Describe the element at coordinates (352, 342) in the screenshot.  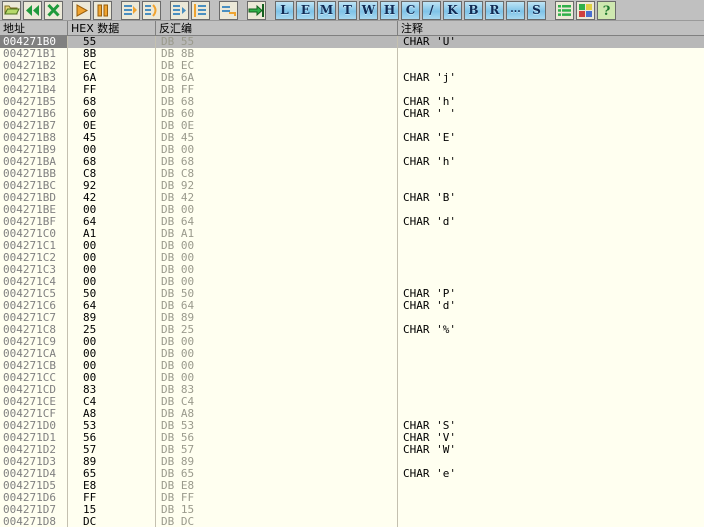
I see `table-row: 004271C9 00 DB 00` at that location.